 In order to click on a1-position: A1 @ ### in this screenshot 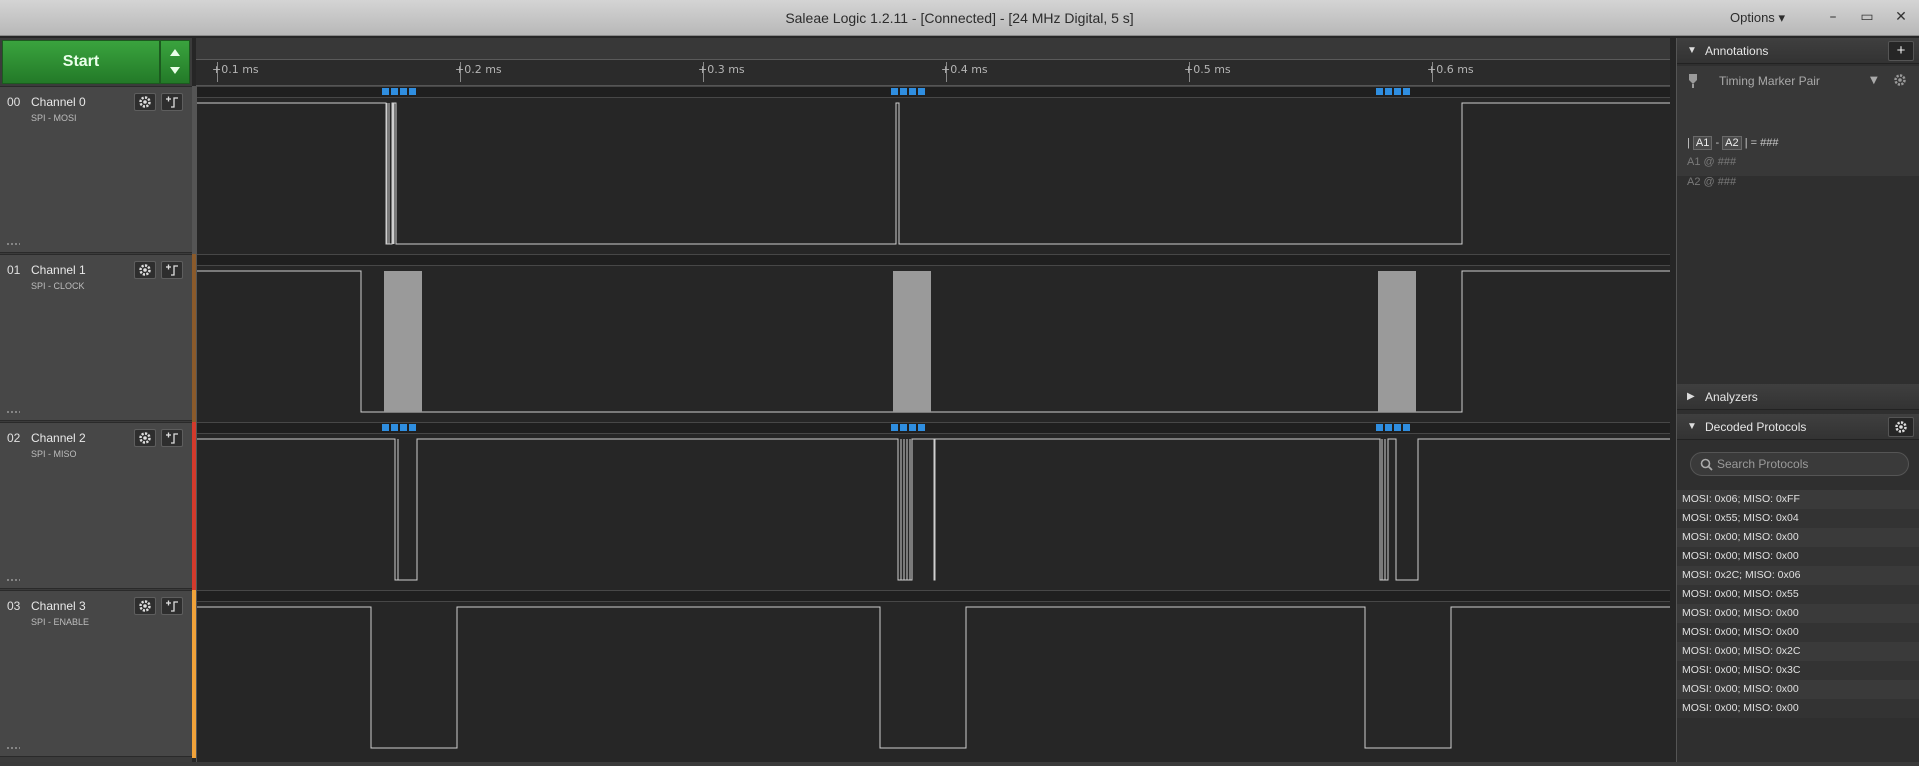, I will do `click(1712, 162)`.